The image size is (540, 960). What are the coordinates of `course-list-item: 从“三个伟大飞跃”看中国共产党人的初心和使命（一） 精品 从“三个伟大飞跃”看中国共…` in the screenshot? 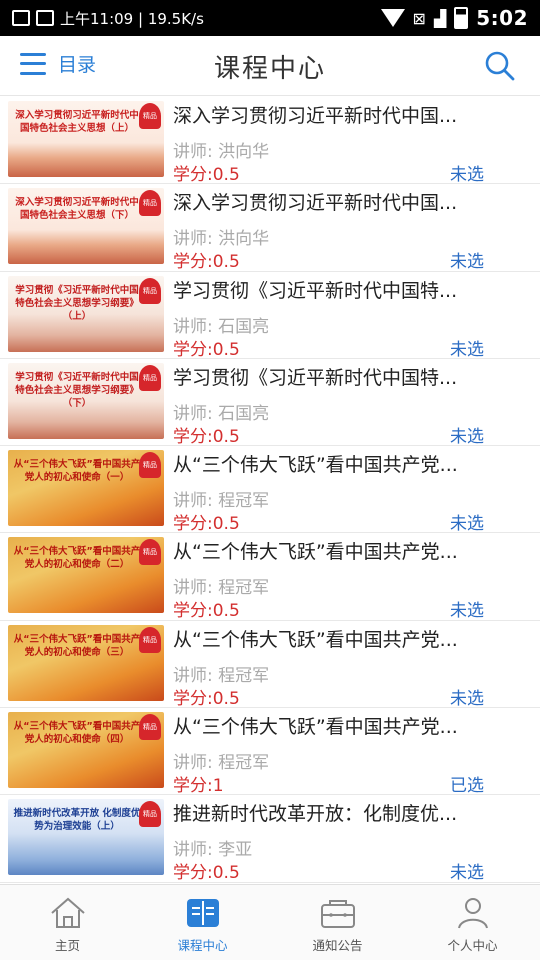 It's located at (270, 490).